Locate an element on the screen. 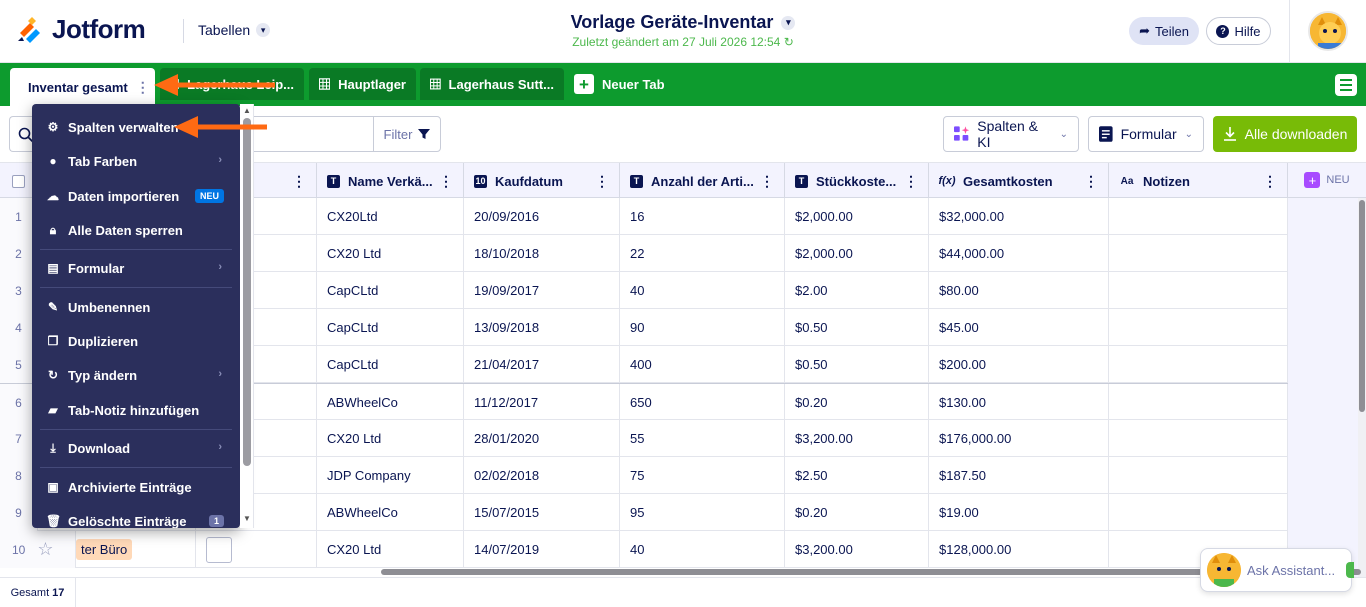  menu-scrollbar: ▲ ▼ is located at coordinates (247, 316).